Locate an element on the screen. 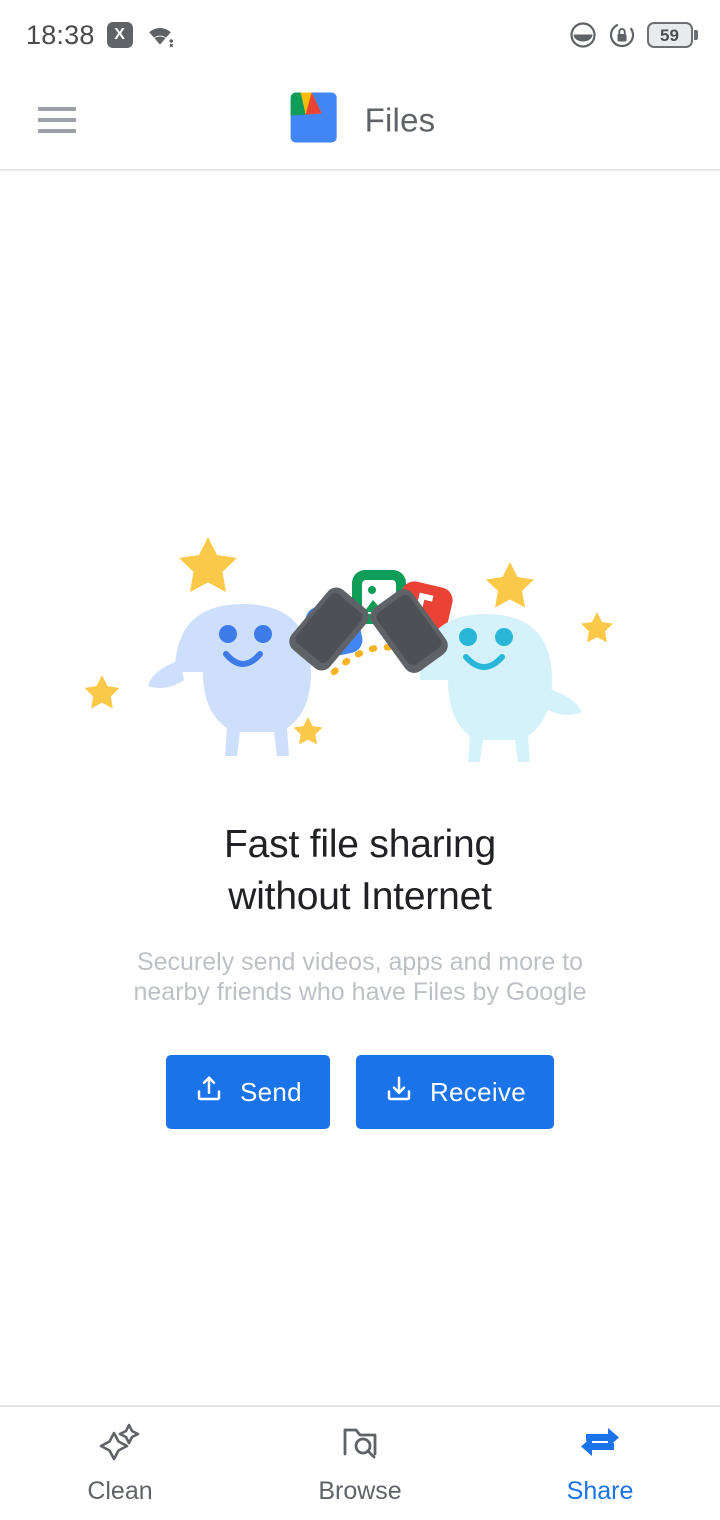  send-button: Send is located at coordinates (248, 1092).